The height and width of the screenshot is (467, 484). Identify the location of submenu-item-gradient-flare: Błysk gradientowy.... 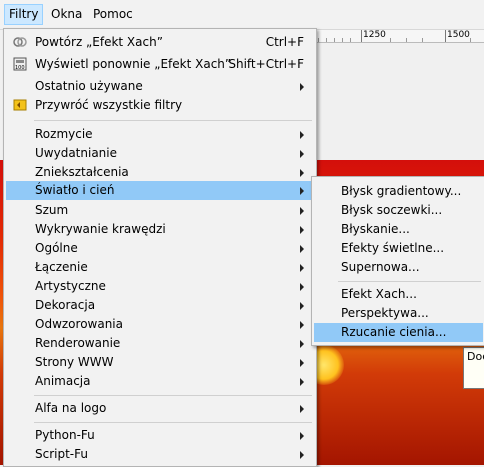
(398, 191).